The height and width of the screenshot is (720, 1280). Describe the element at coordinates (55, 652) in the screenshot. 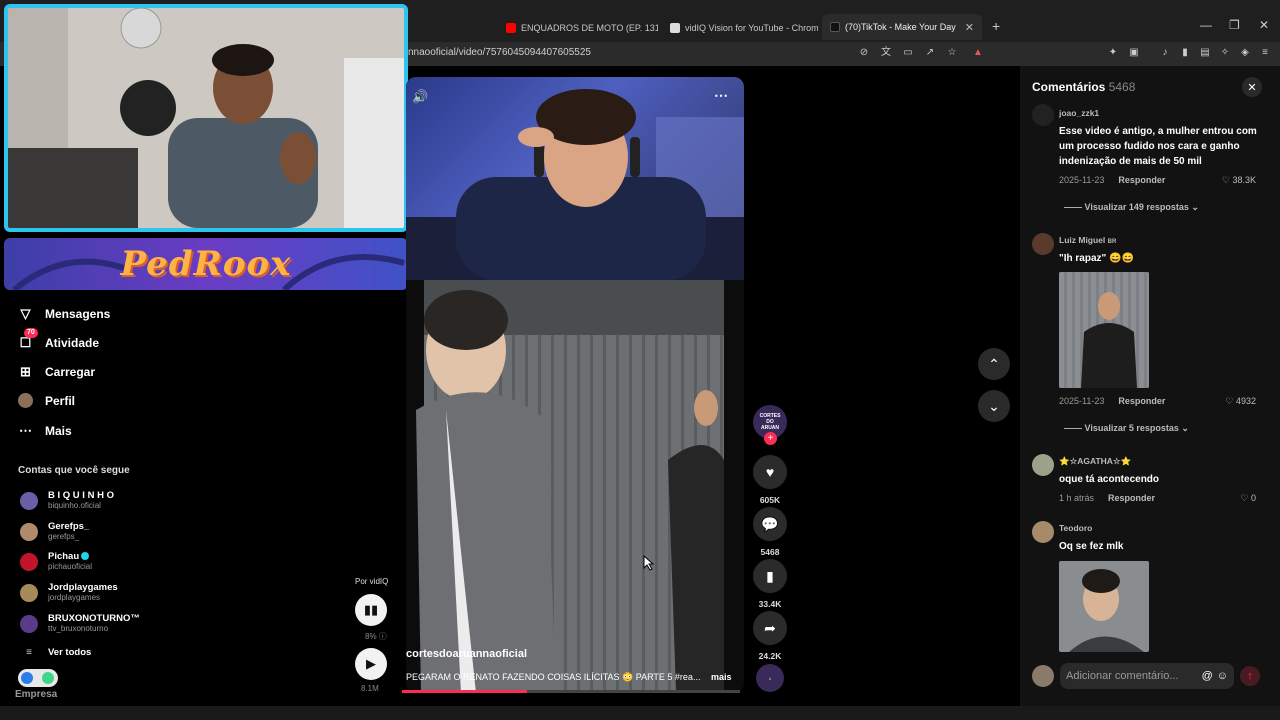

I see `see-all-link: ≡ Ver todos` at that location.